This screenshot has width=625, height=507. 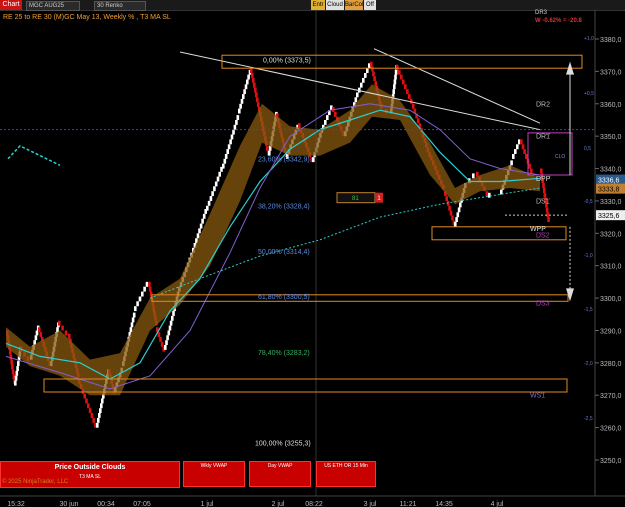 What do you see at coordinates (284, 353) in the screenshot?
I see `fib-level-label: 78,40% (3283,2)` at bounding box center [284, 353].